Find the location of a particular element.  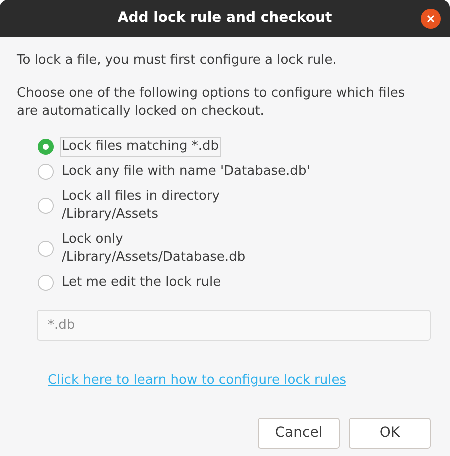

option-label: Let me edit the lock rule is located at coordinates (142, 283).